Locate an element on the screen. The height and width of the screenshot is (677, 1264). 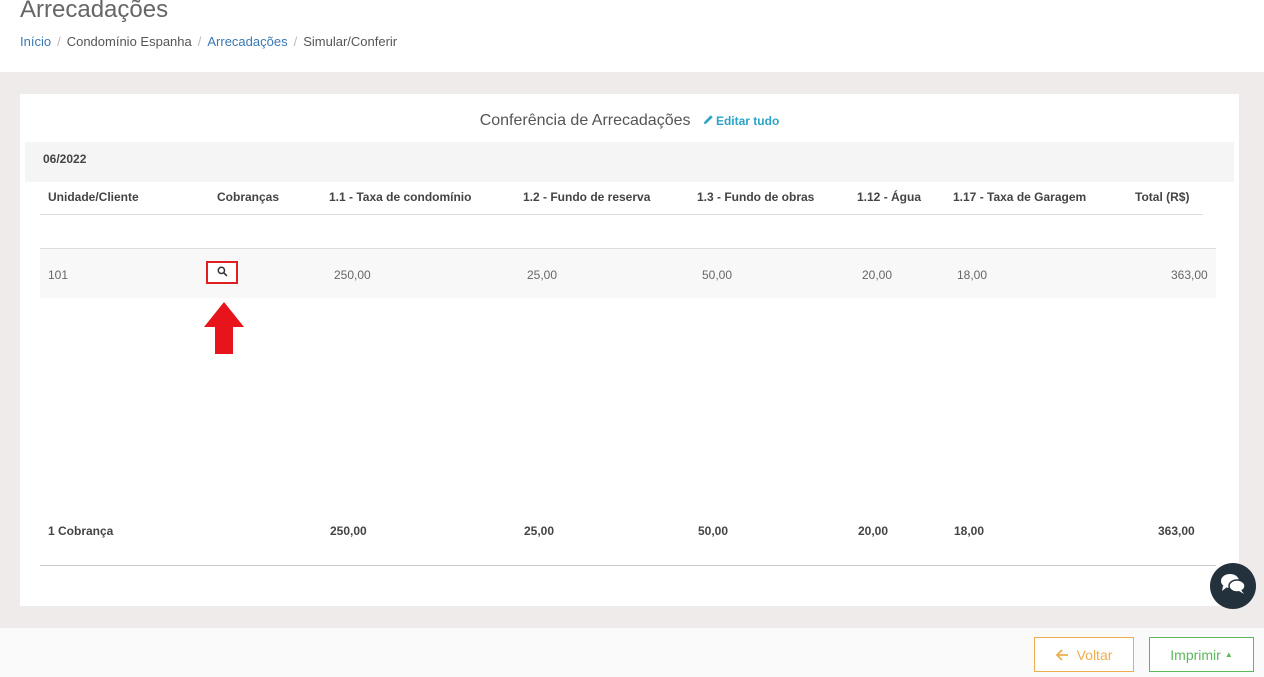
page-title: Arrecadações is located at coordinates (94, 11).